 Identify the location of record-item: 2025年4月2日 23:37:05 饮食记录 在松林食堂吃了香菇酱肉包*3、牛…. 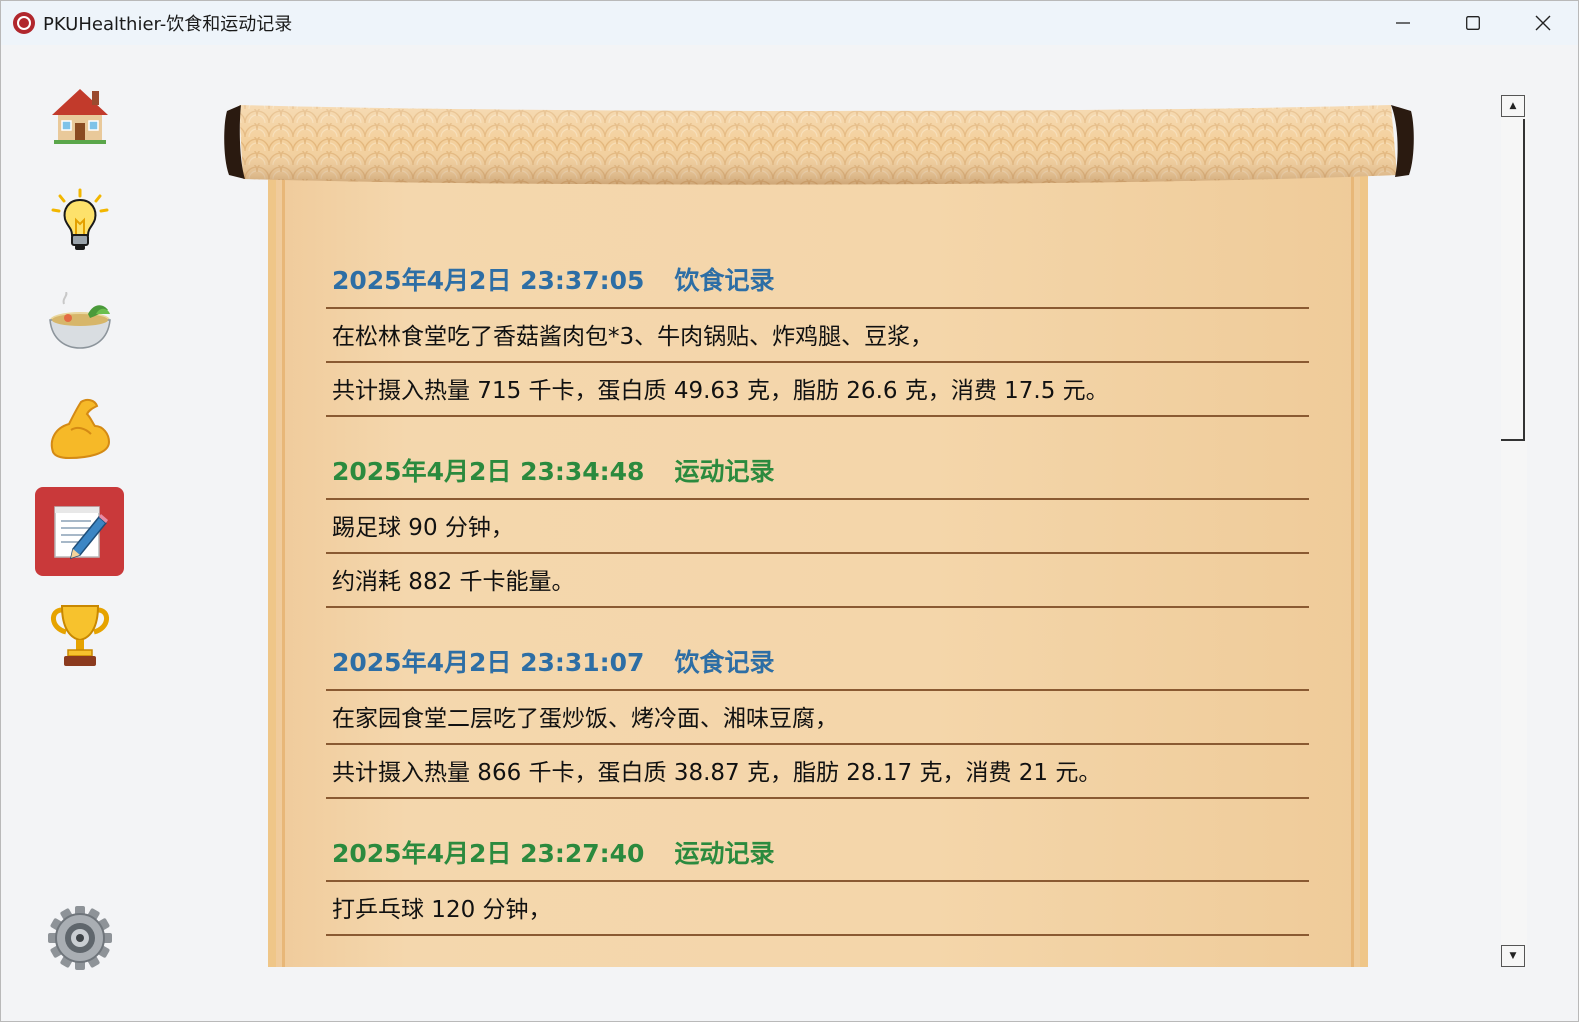
(817, 341).